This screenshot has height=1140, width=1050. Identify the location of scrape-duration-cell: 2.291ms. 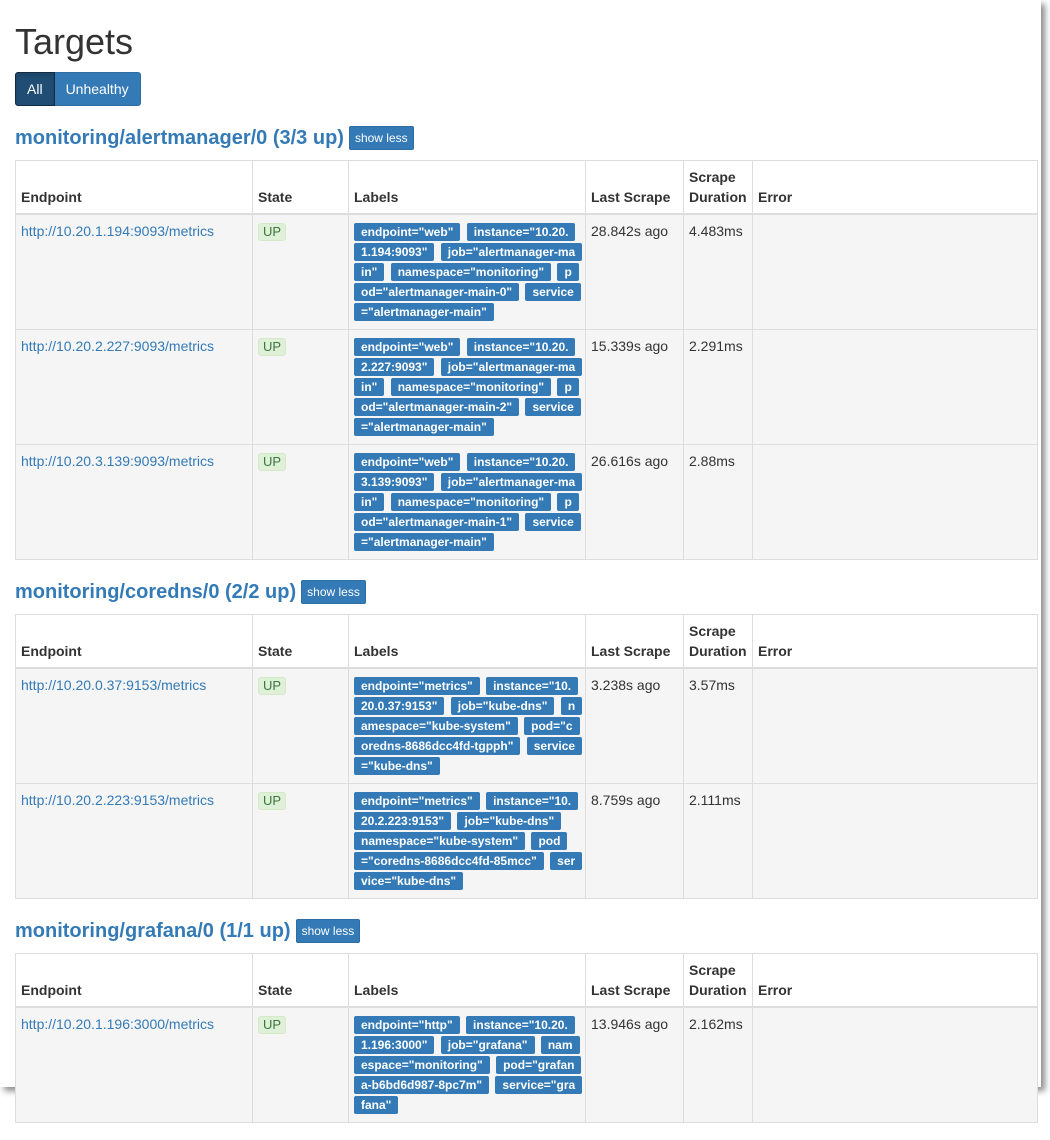
(718, 387).